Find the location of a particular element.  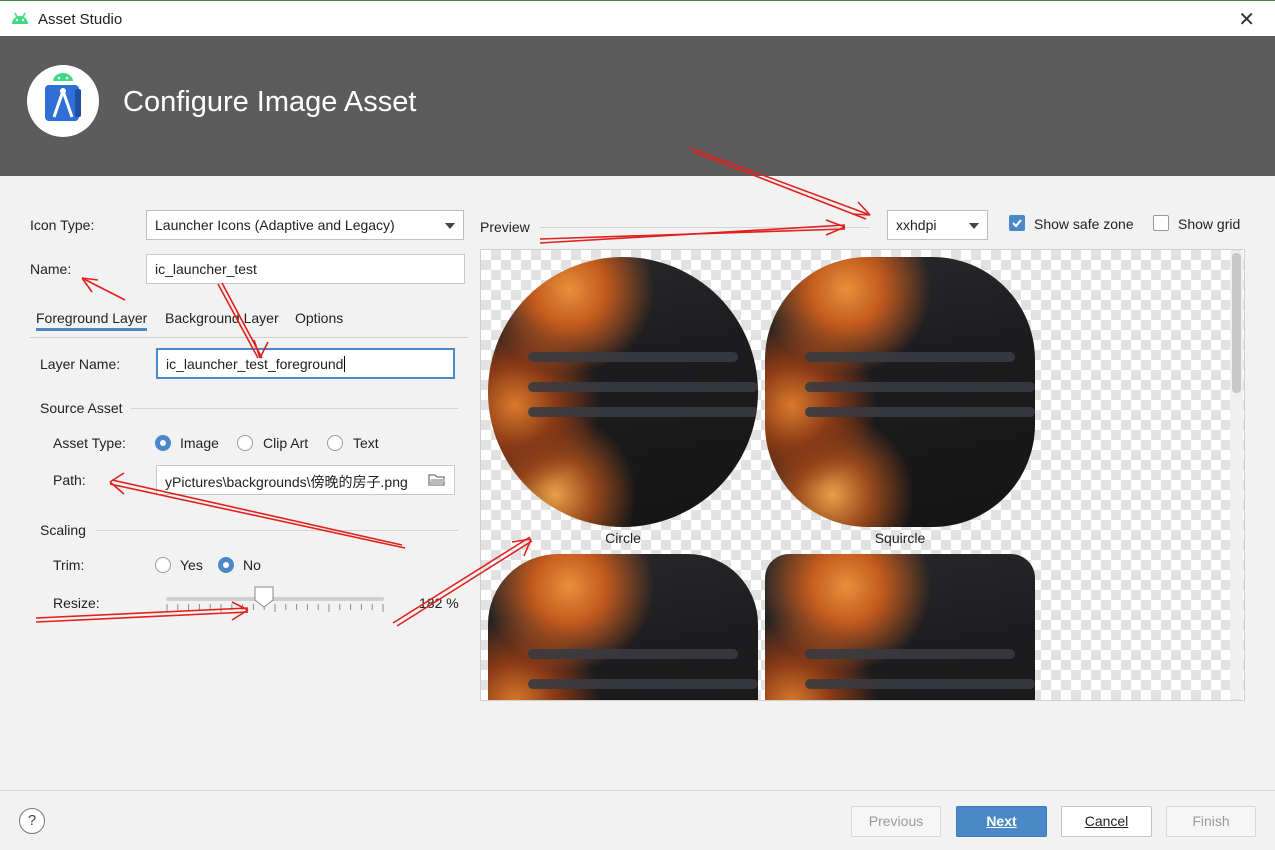

show-grid-label: Show grid is located at coordinates (1209, 224).